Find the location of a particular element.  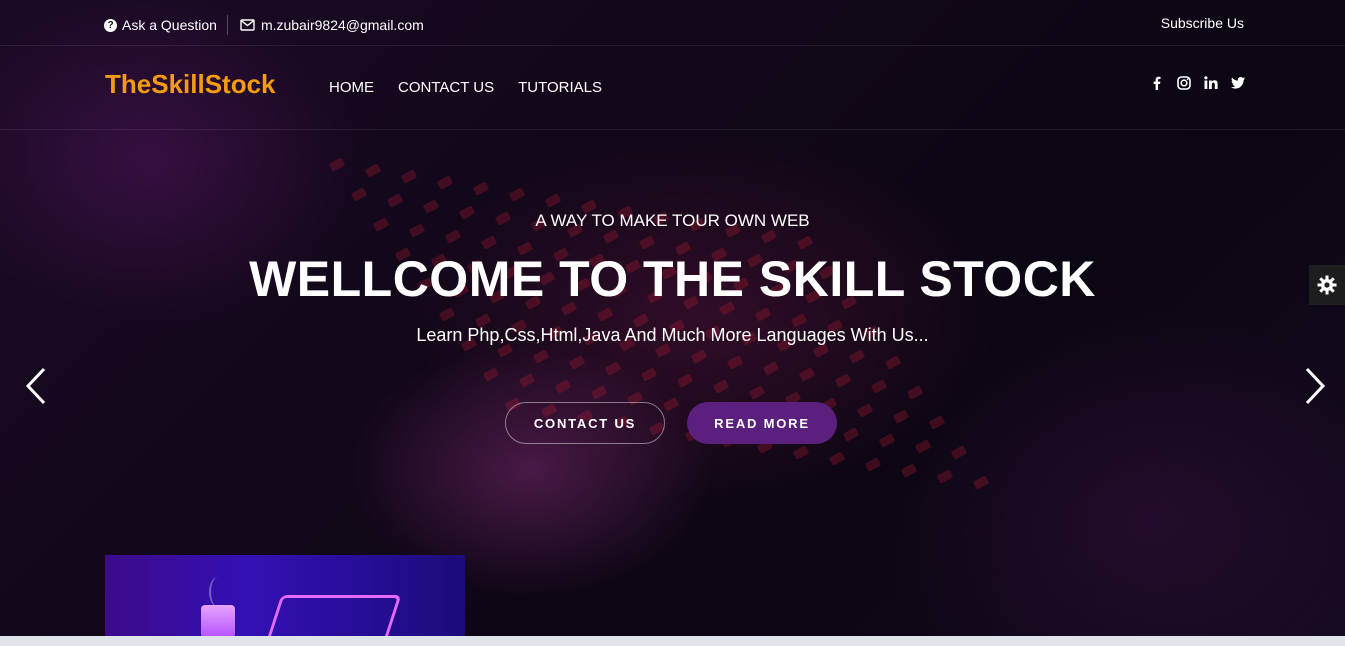

email-link: m.zubair9824@gmail.com is located at coordinates (332, 25).